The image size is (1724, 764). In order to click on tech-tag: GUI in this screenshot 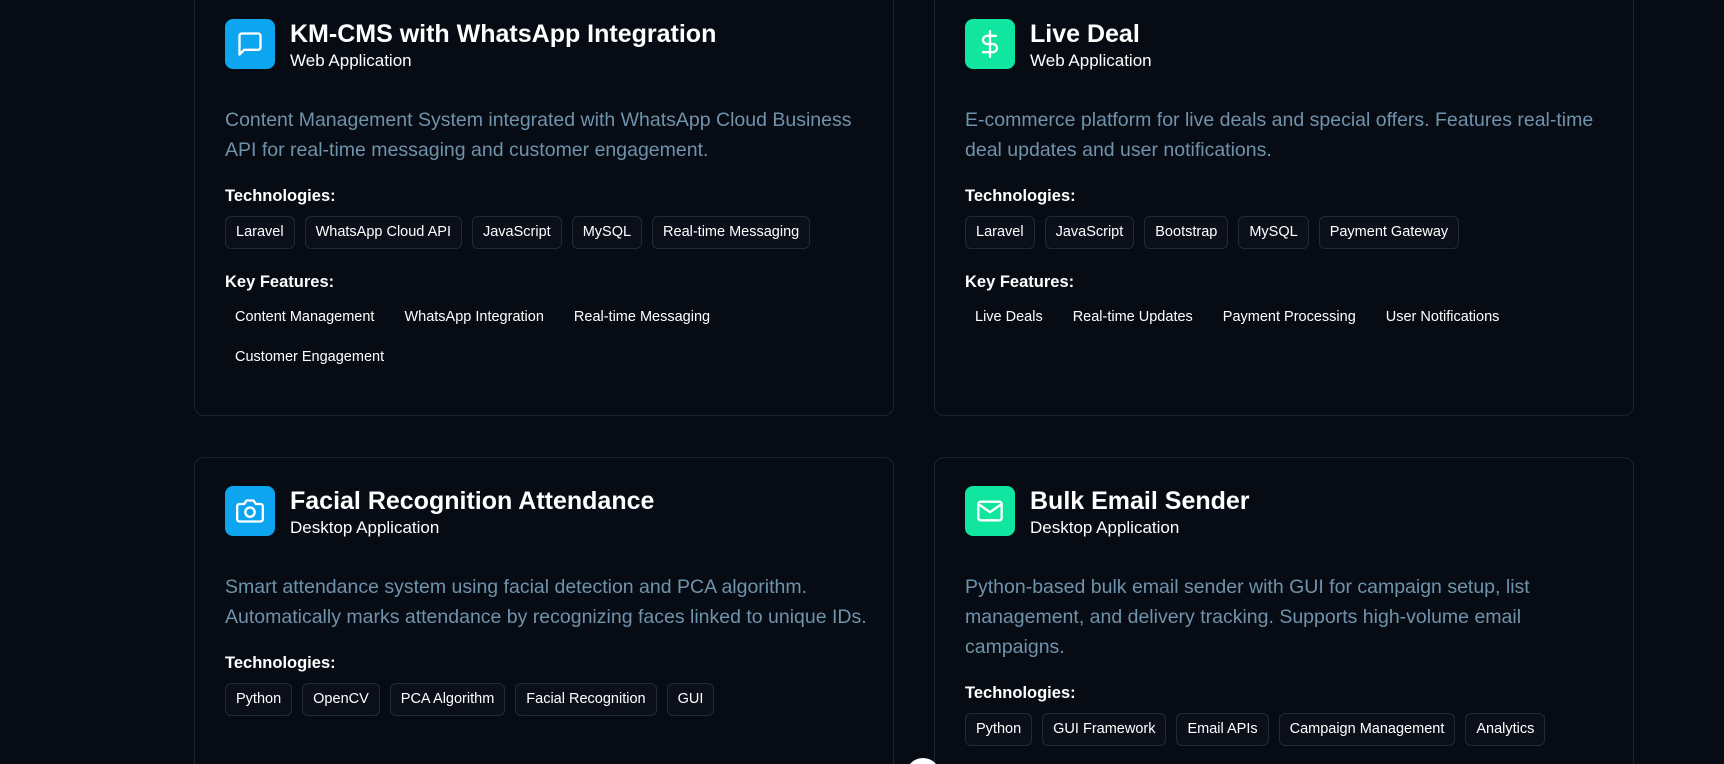, I will do `click(690, 699)`.